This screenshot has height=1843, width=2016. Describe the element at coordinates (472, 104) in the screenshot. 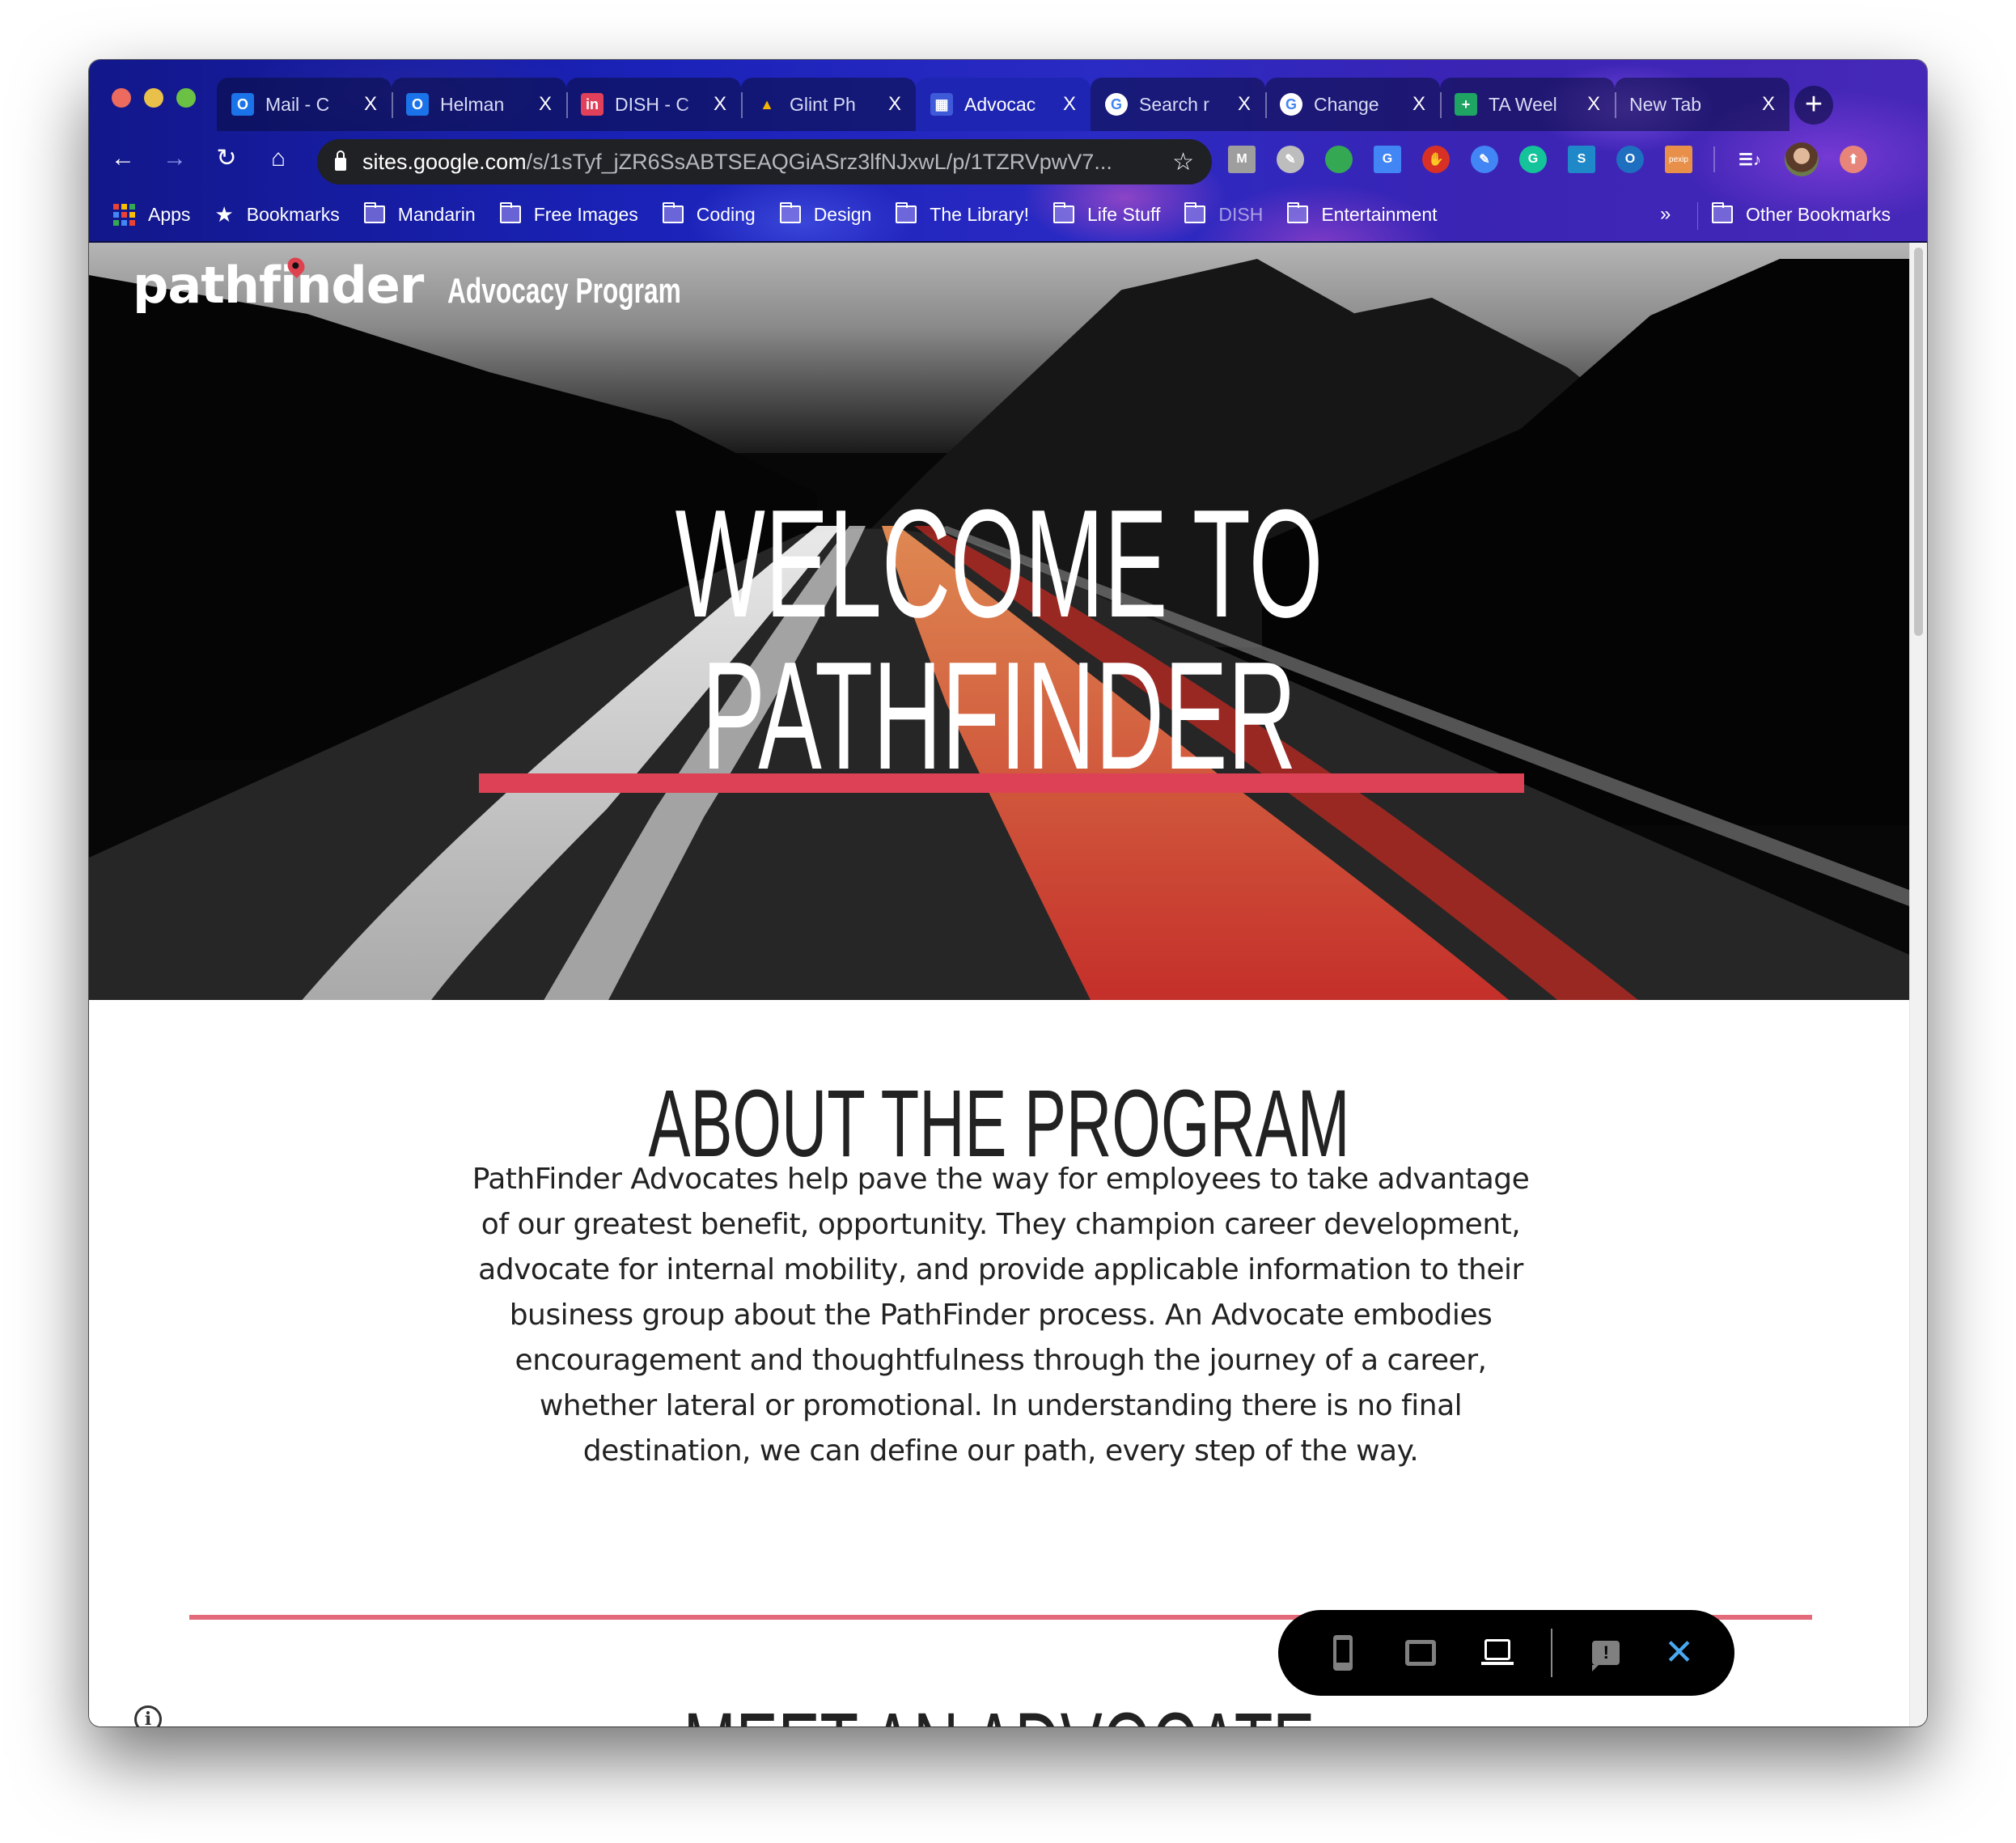

I see `tab-title: Helman` at that location.